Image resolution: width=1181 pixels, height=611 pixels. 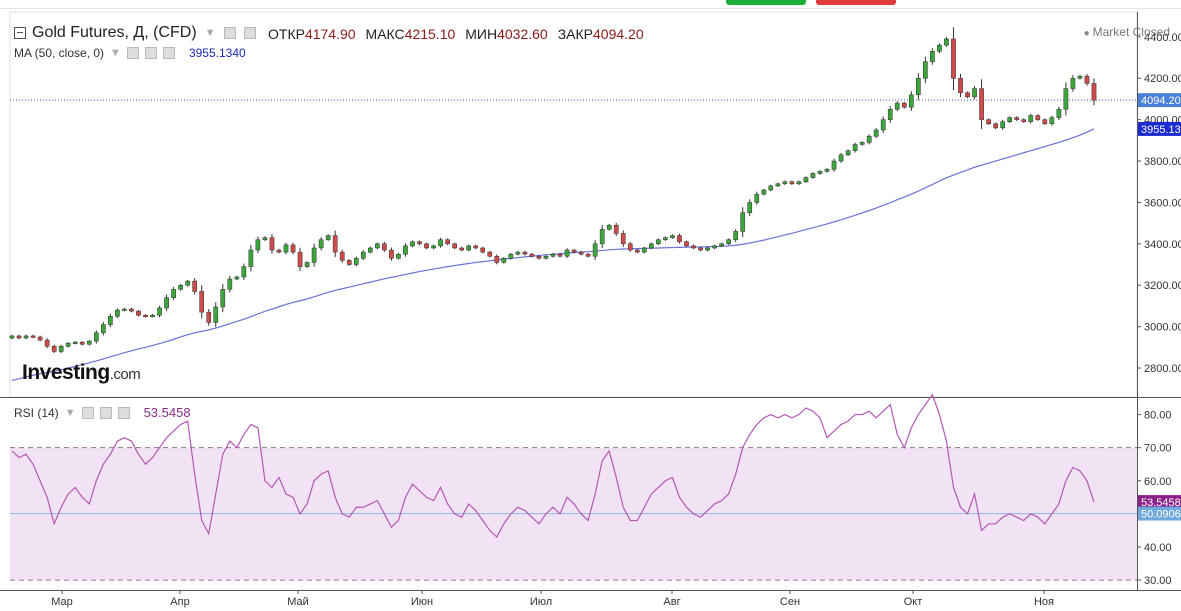 What do you see at coordinates (312, 34) in the screenshot?
I see `ohlc-open: ОТКР4174.90` at bounding box center [312, 34].